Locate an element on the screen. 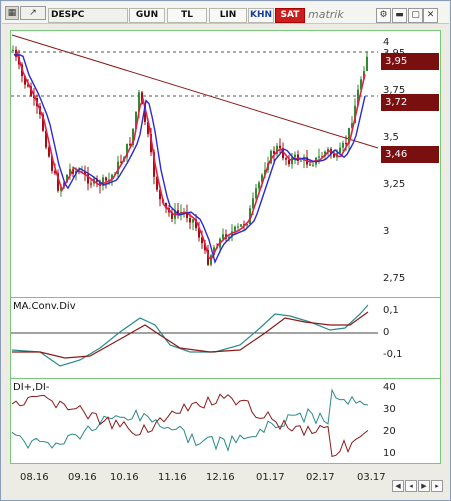  di-plus-line is located at coordinates (190, 420).